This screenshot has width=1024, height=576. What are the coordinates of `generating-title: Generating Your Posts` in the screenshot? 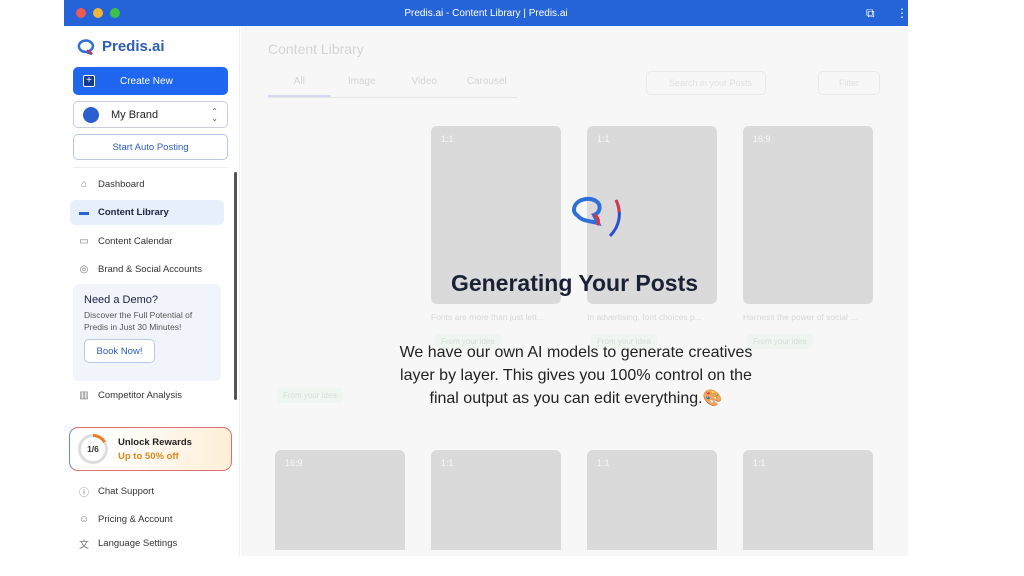 It's located at (574, 283).